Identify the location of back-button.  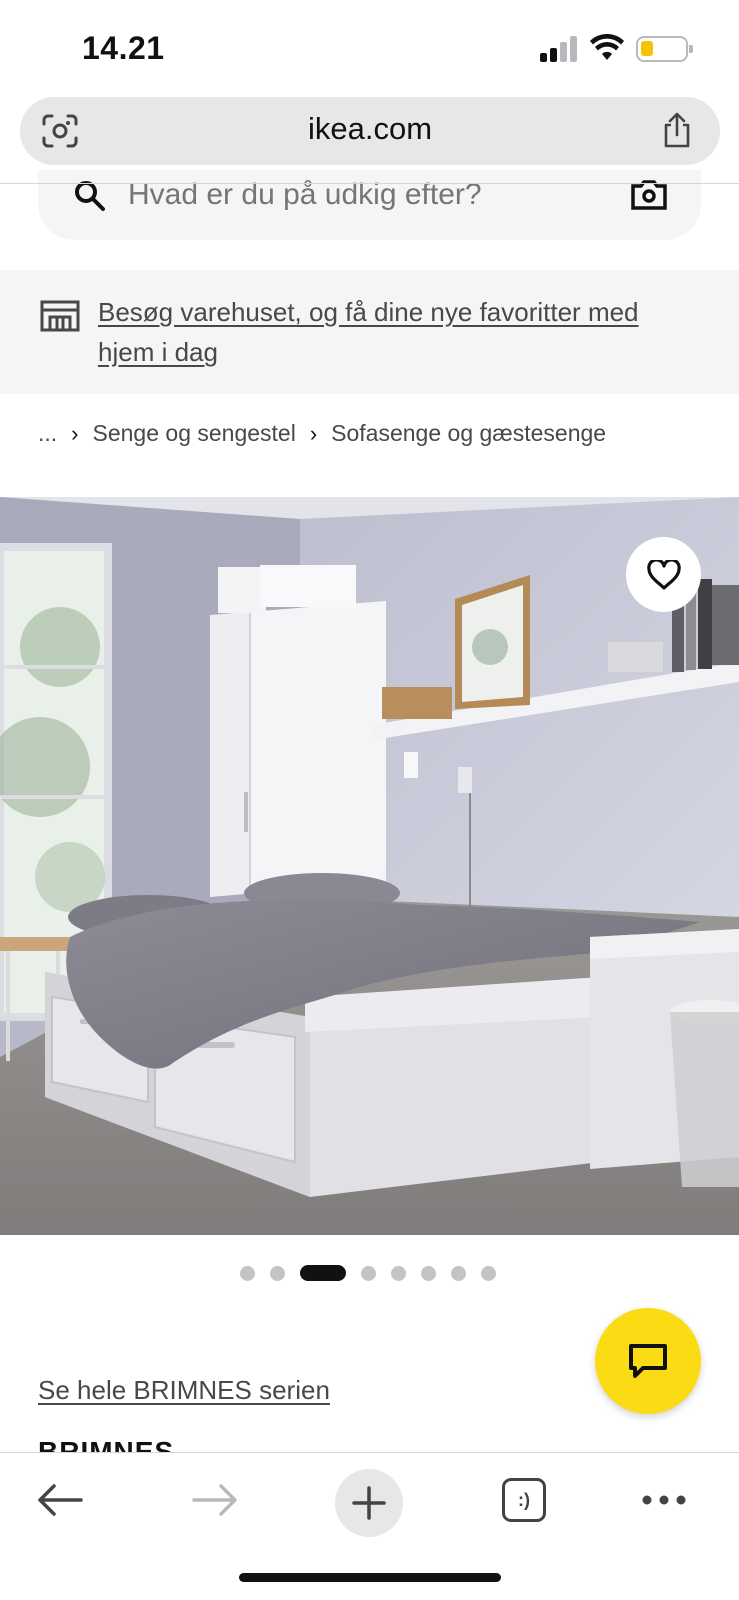
(60, 1500).